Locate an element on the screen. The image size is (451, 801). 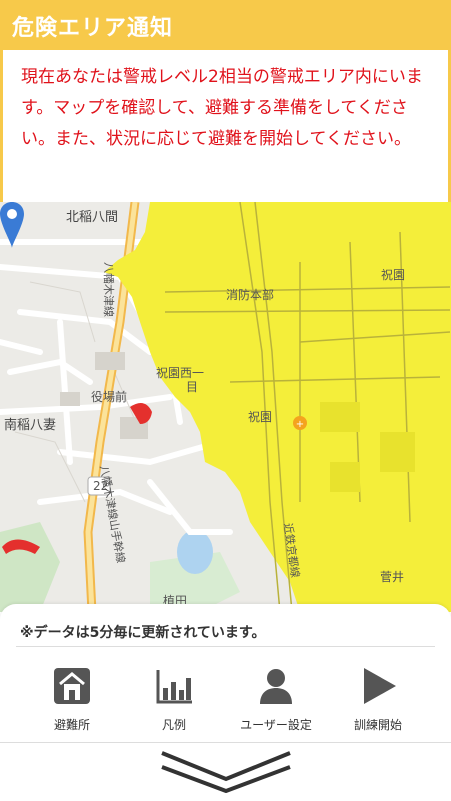
map-label-minami-inaba: 南稲八妻 is located at coordinates (30, 425).